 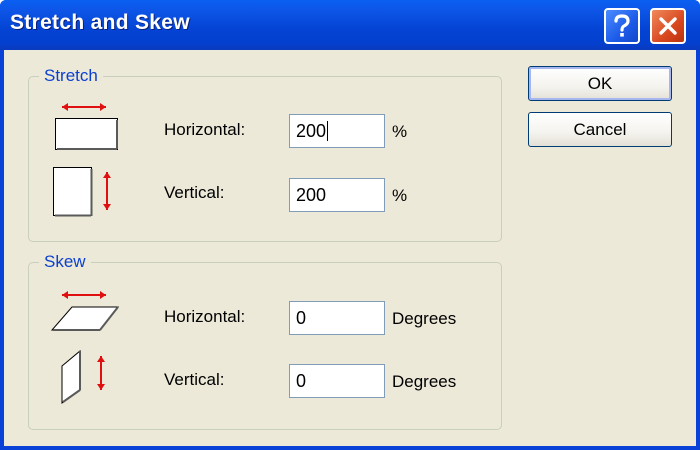 I want to click on close-button, so click(x=668, y=26).